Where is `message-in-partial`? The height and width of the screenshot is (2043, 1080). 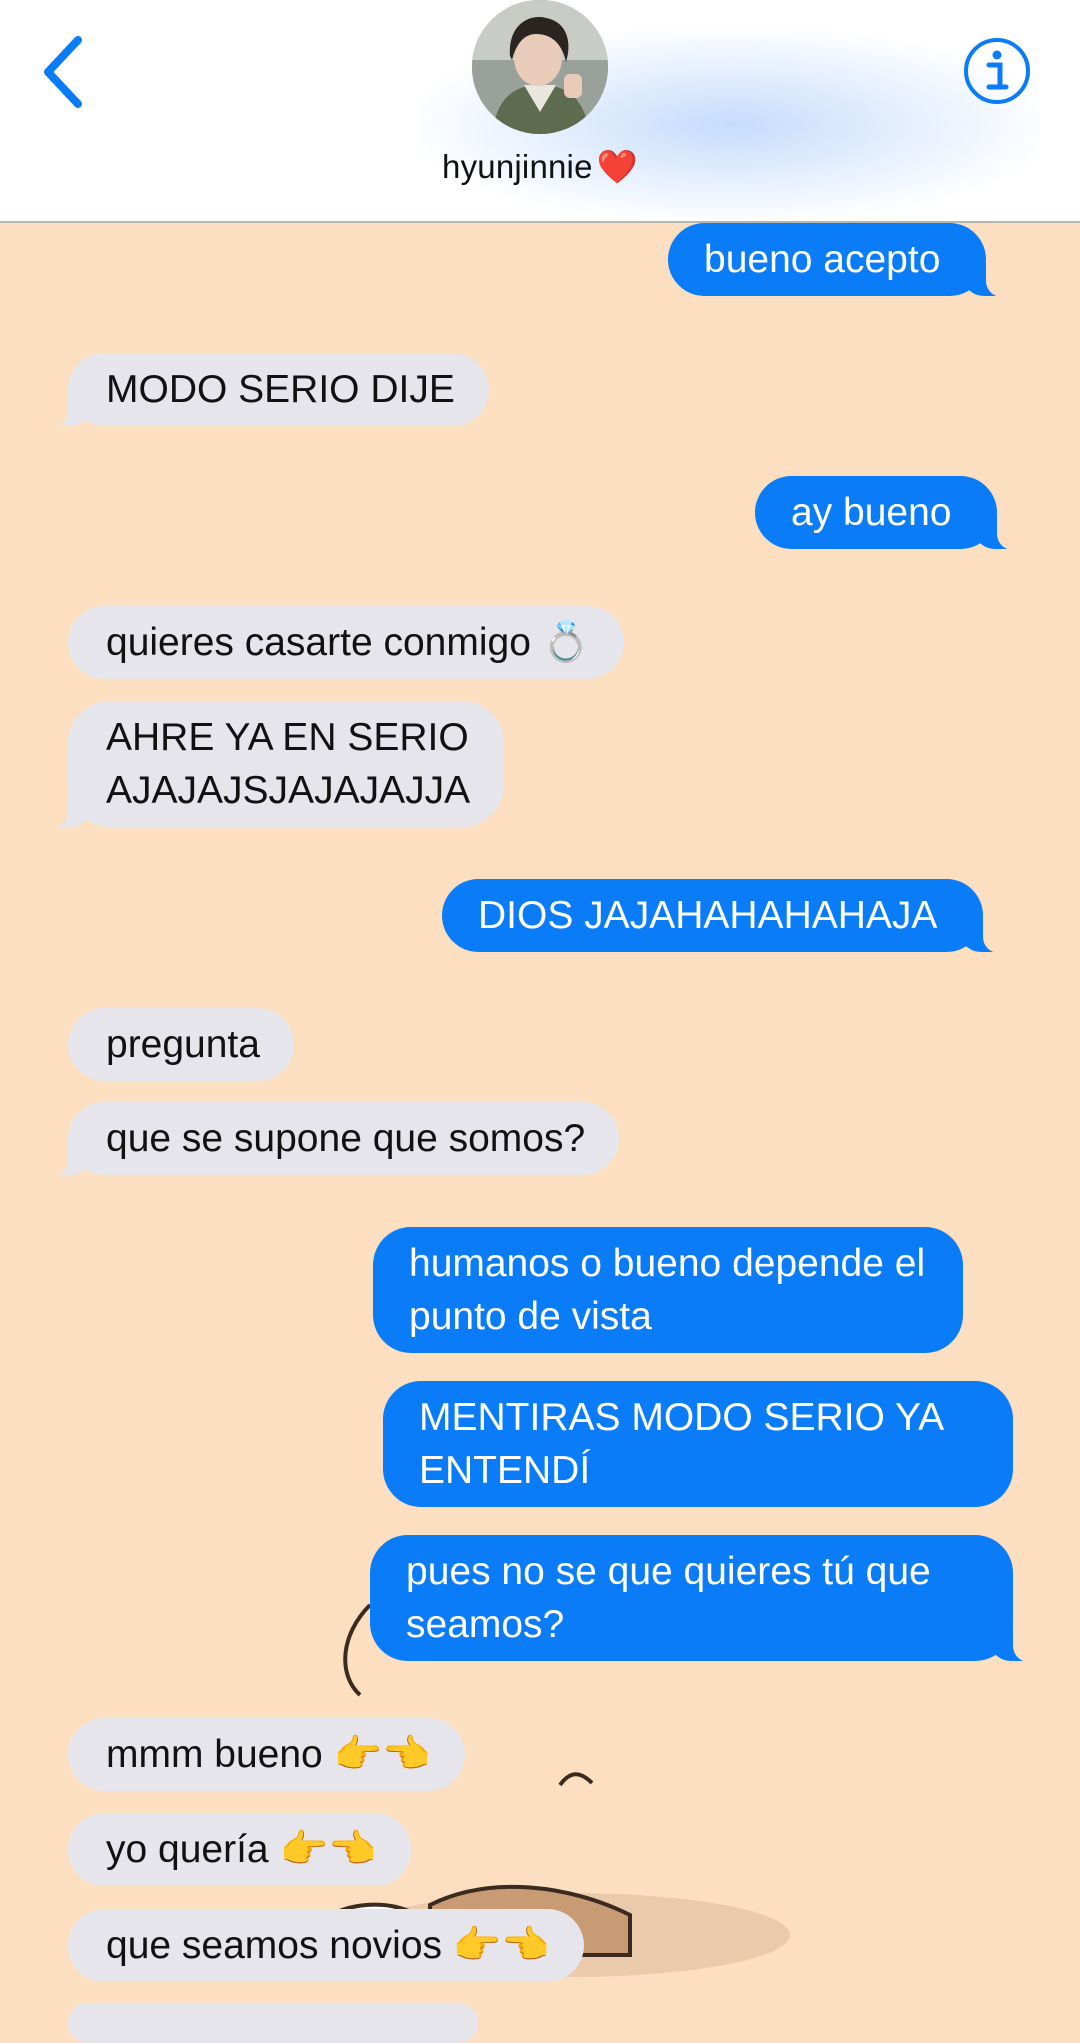 message-in-partial is located at coordinates (273, 2023).